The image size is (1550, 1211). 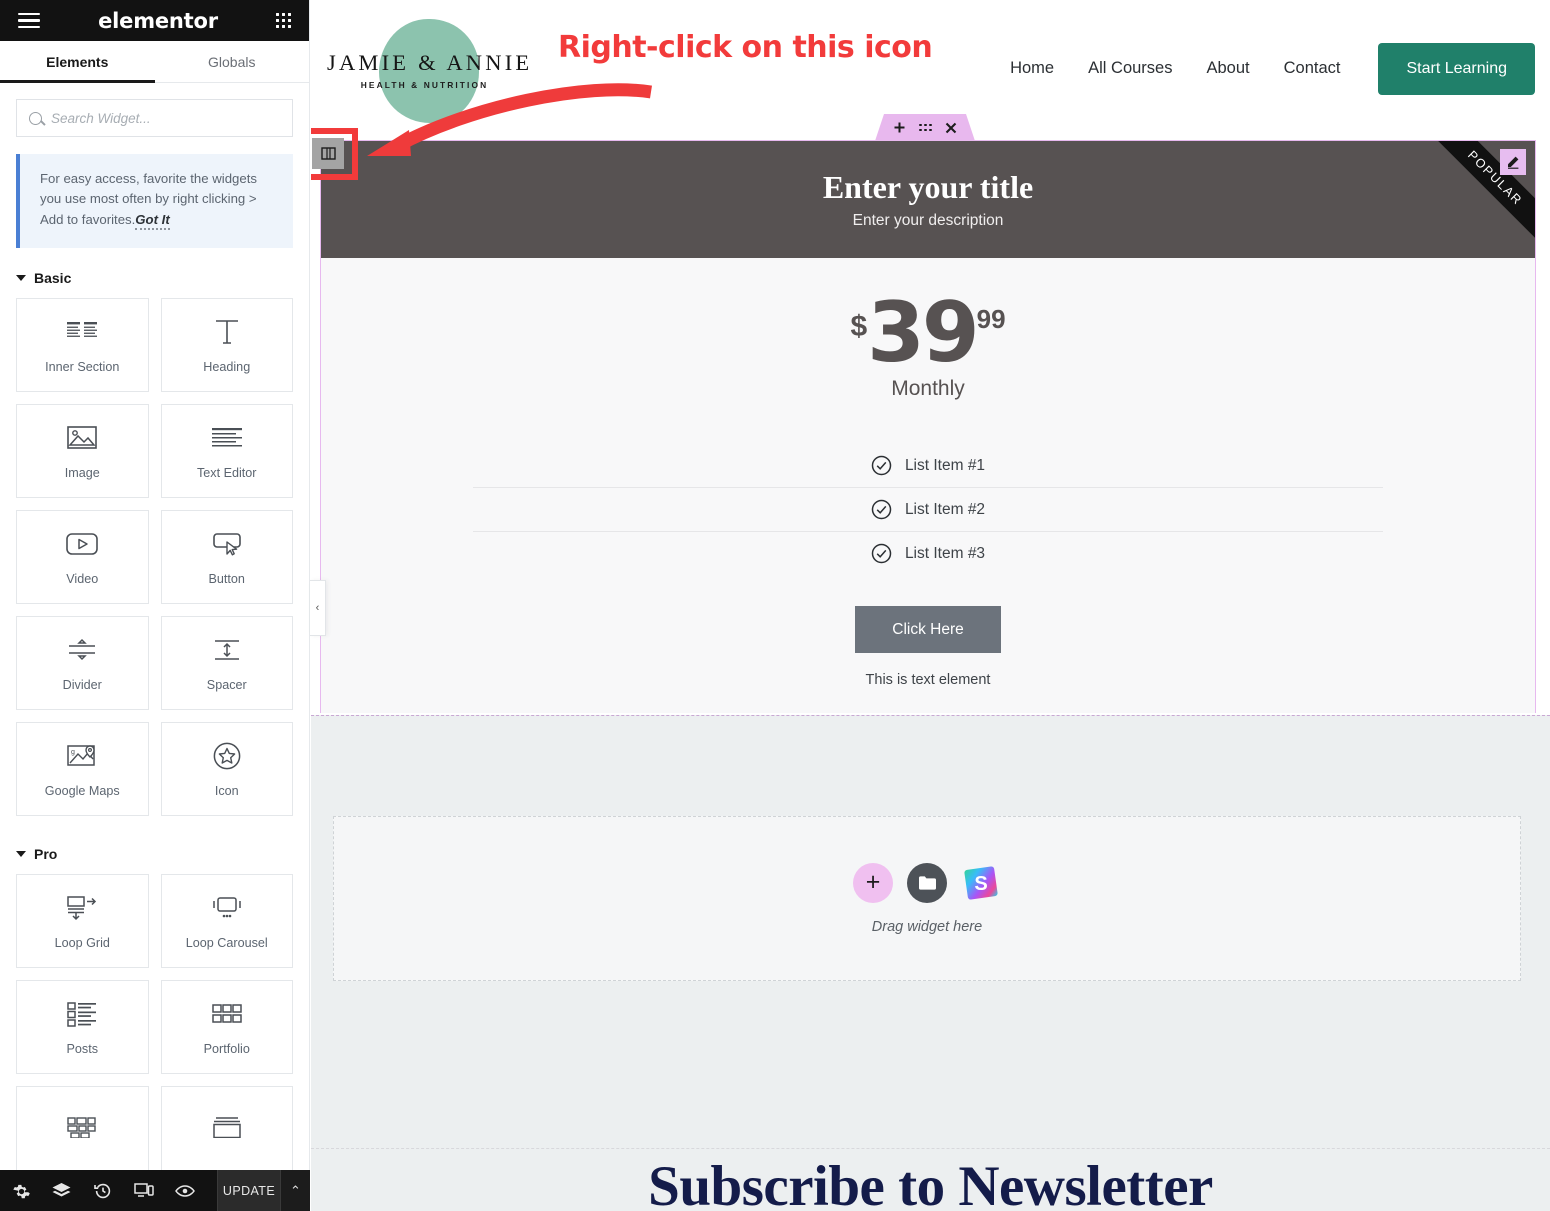 I want to click on category-header-pro: Pro, so click(x=154, y=845).